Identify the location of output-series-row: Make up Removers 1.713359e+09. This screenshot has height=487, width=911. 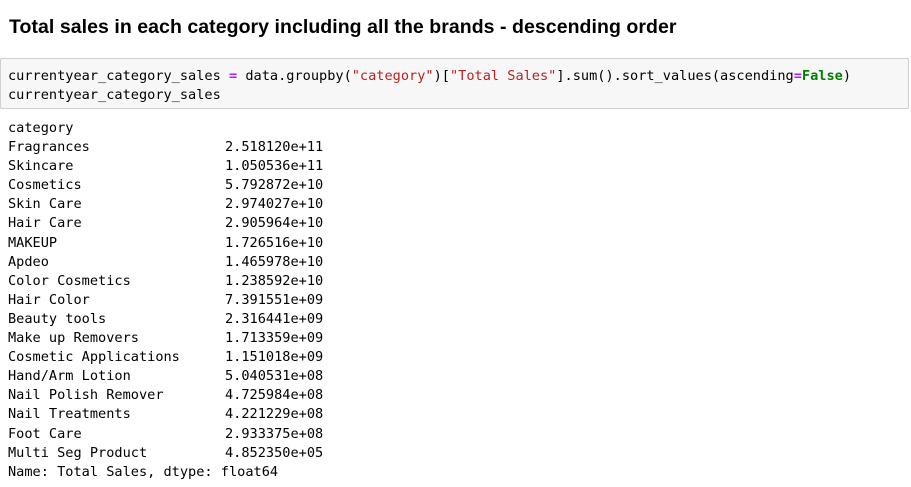
(308, 338).